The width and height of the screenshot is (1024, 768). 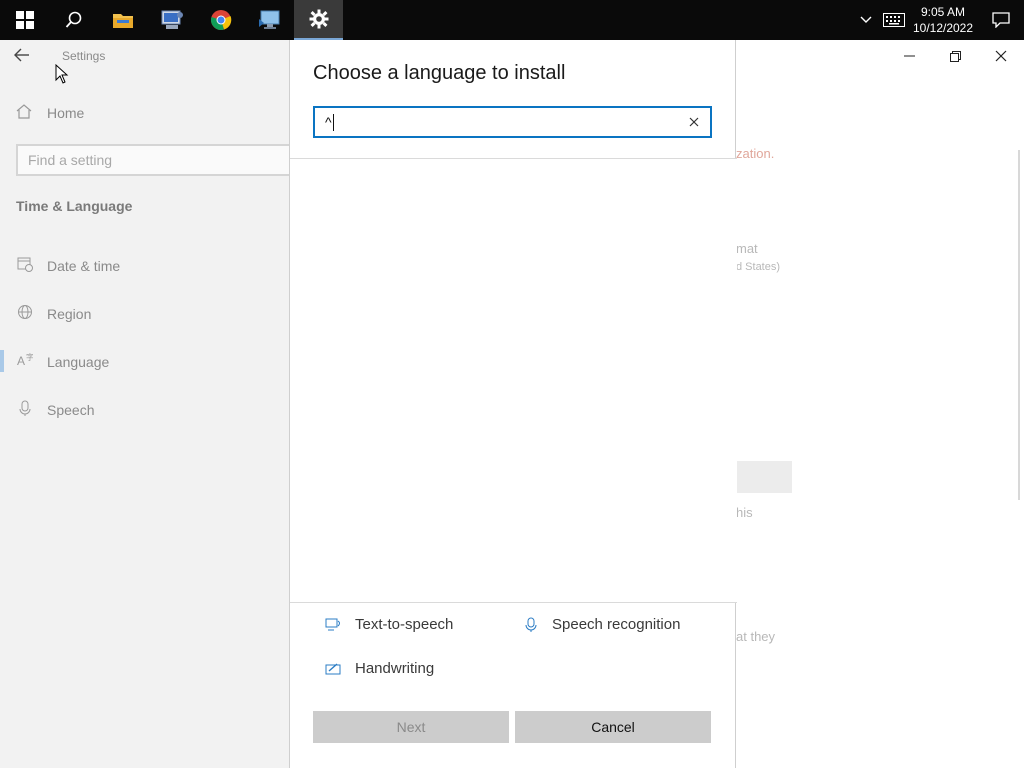 I want to click on file-explorer-icon, so click(x=122, y=20).